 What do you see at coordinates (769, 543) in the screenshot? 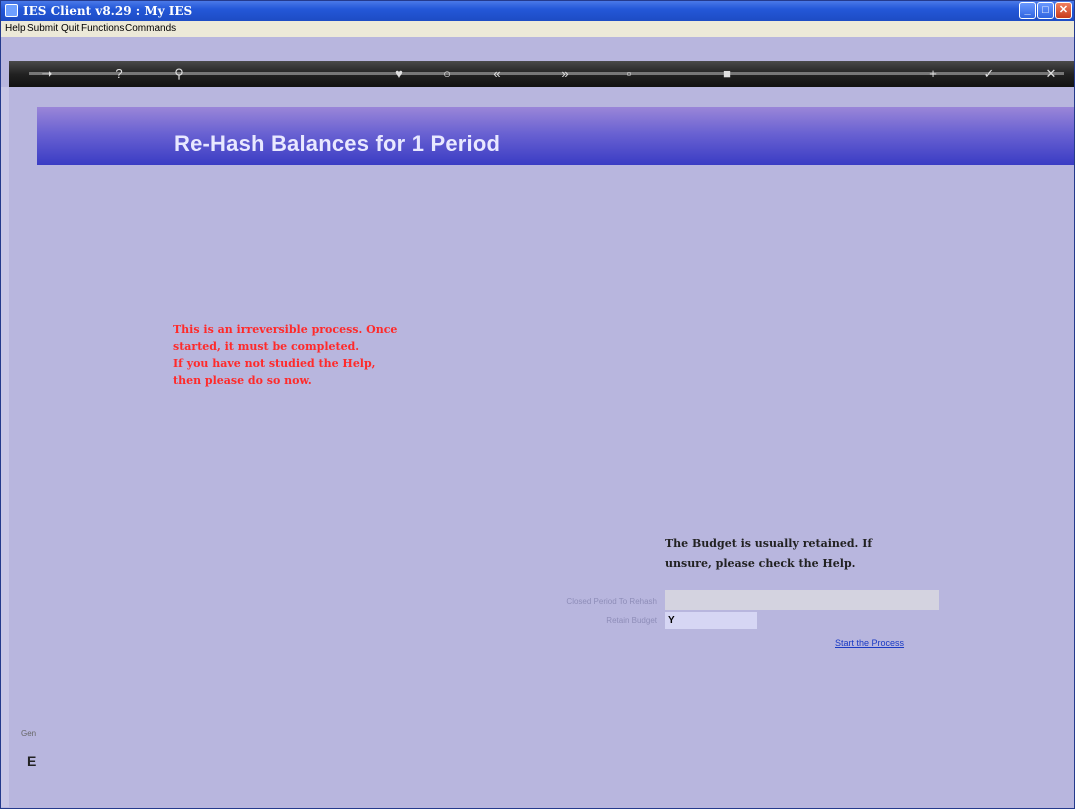
I see `note-line: The Budget is usually retained. If` at bounding box center [769, 543].